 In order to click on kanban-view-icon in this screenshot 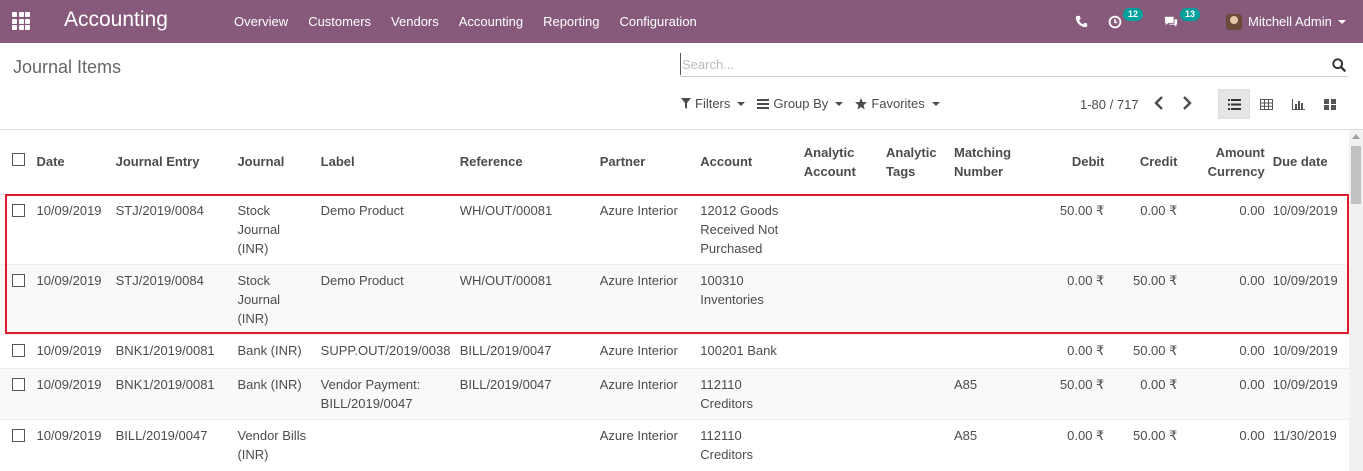, I will do `click(1330, 104)`.